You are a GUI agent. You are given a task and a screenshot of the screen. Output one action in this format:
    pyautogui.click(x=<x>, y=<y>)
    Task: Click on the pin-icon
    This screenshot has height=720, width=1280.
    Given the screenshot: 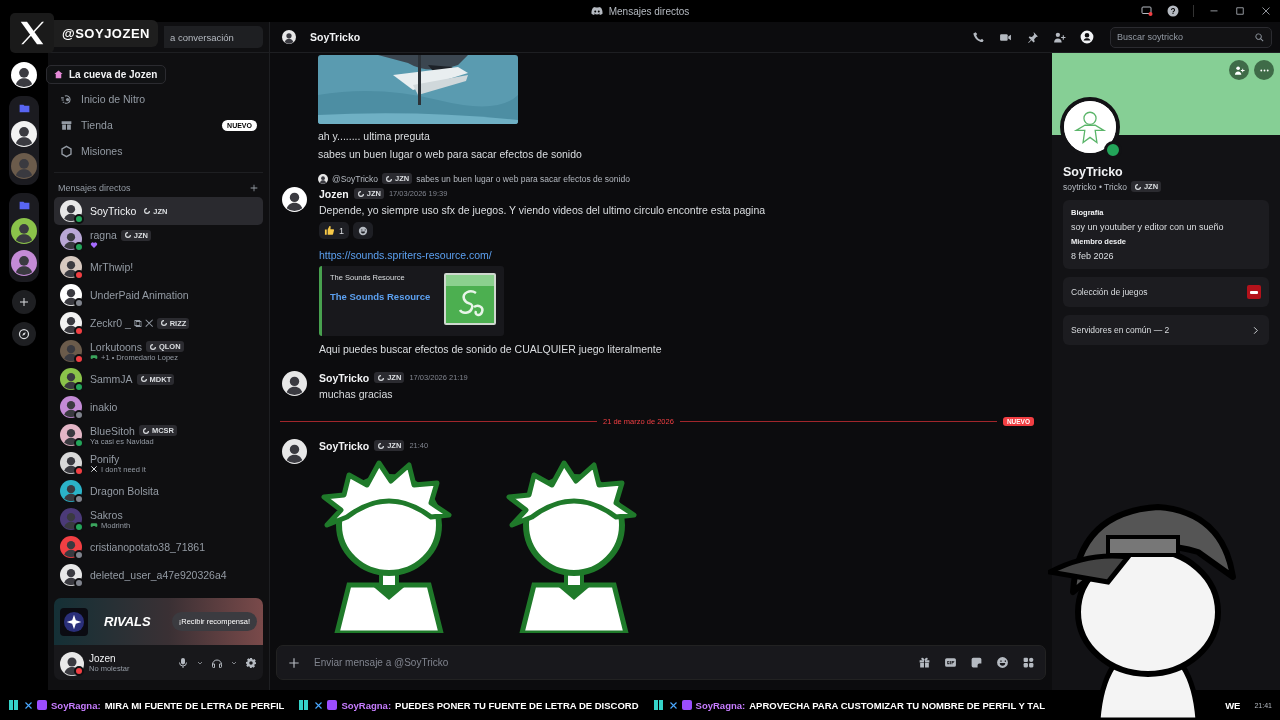 What is the action you would take?
    pyautogui.click(x=1032, y=37)
    